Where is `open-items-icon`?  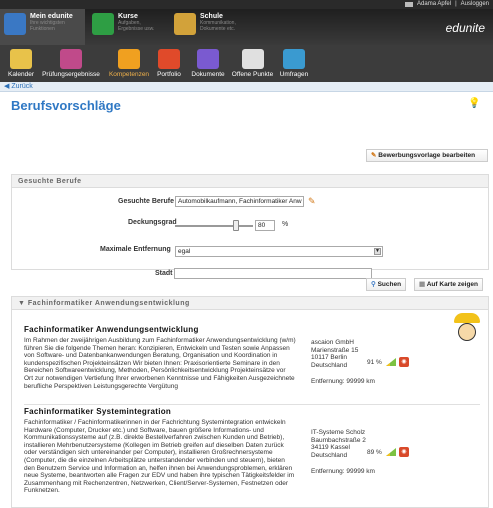 open-items-icon is located at coordinates (252, 59).